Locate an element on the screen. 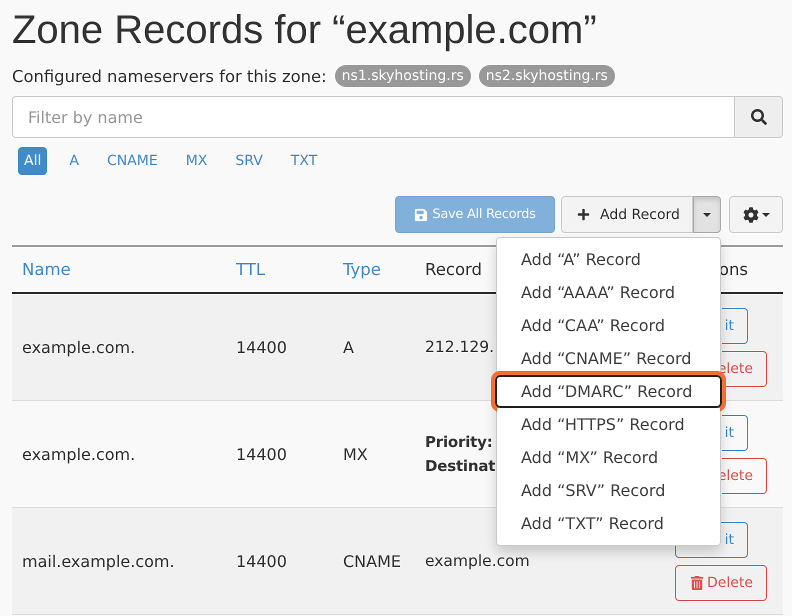  dropdown-toggle is located at coordinates (707, 214).